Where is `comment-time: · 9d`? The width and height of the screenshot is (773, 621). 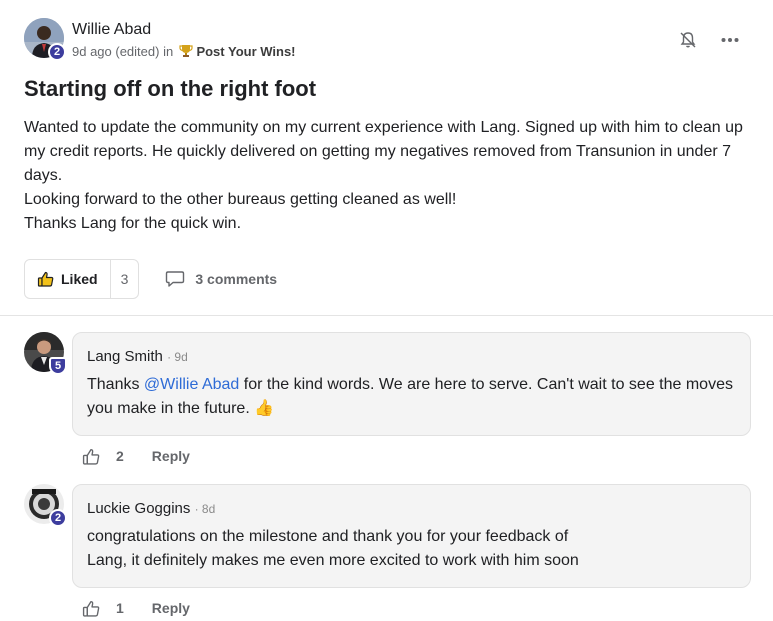
comment-time: · 9d is located at coordinates (177, 357).